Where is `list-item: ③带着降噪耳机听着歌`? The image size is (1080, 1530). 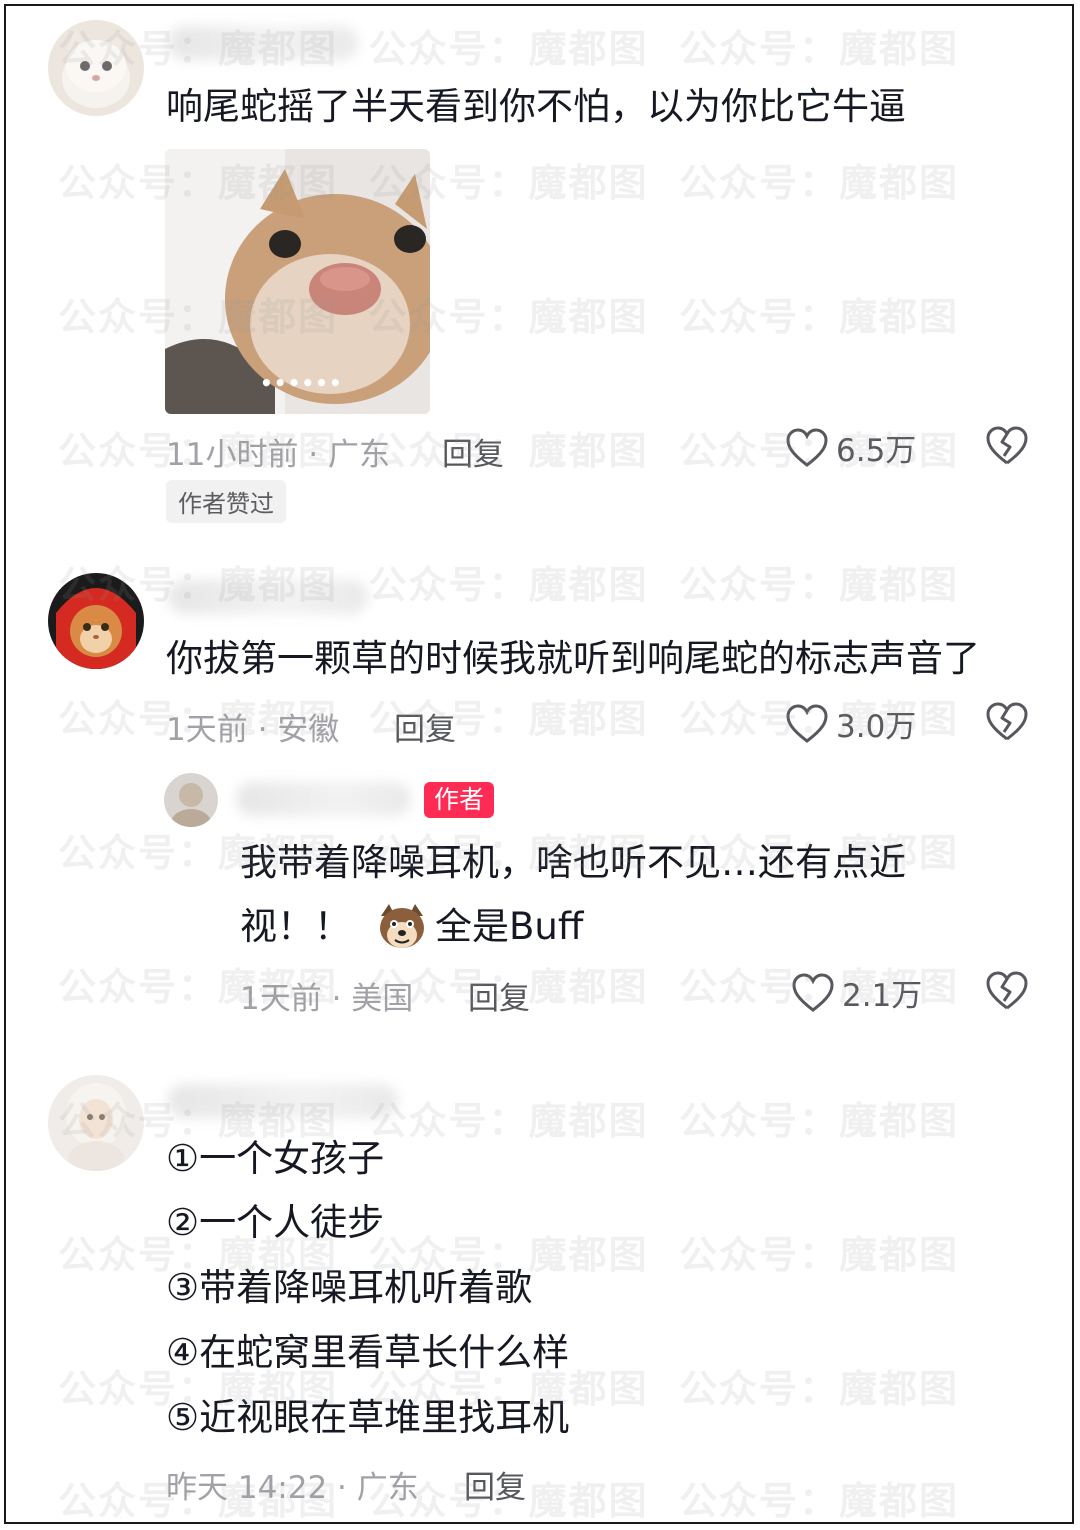 list-item: ③带着降噪耳机听着歌 is located at coordinates (349, 1287).